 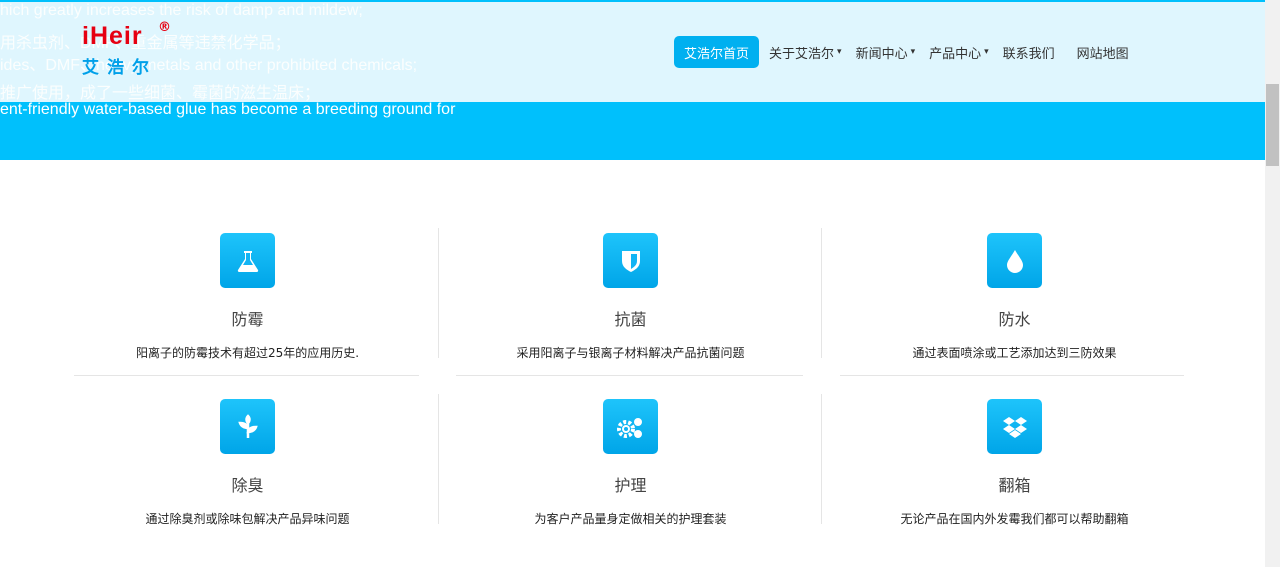 I want to click on nav-label: 网站地图, so click(x=1102, y=54).